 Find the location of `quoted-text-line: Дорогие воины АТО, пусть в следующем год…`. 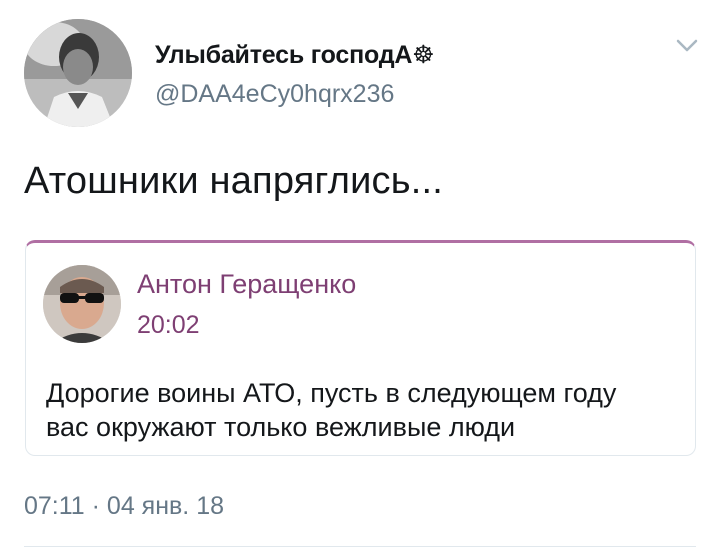

quoted-text-line: Дорогие воины АТО, пусть в следующем год… is located at coordinates (331, 393).